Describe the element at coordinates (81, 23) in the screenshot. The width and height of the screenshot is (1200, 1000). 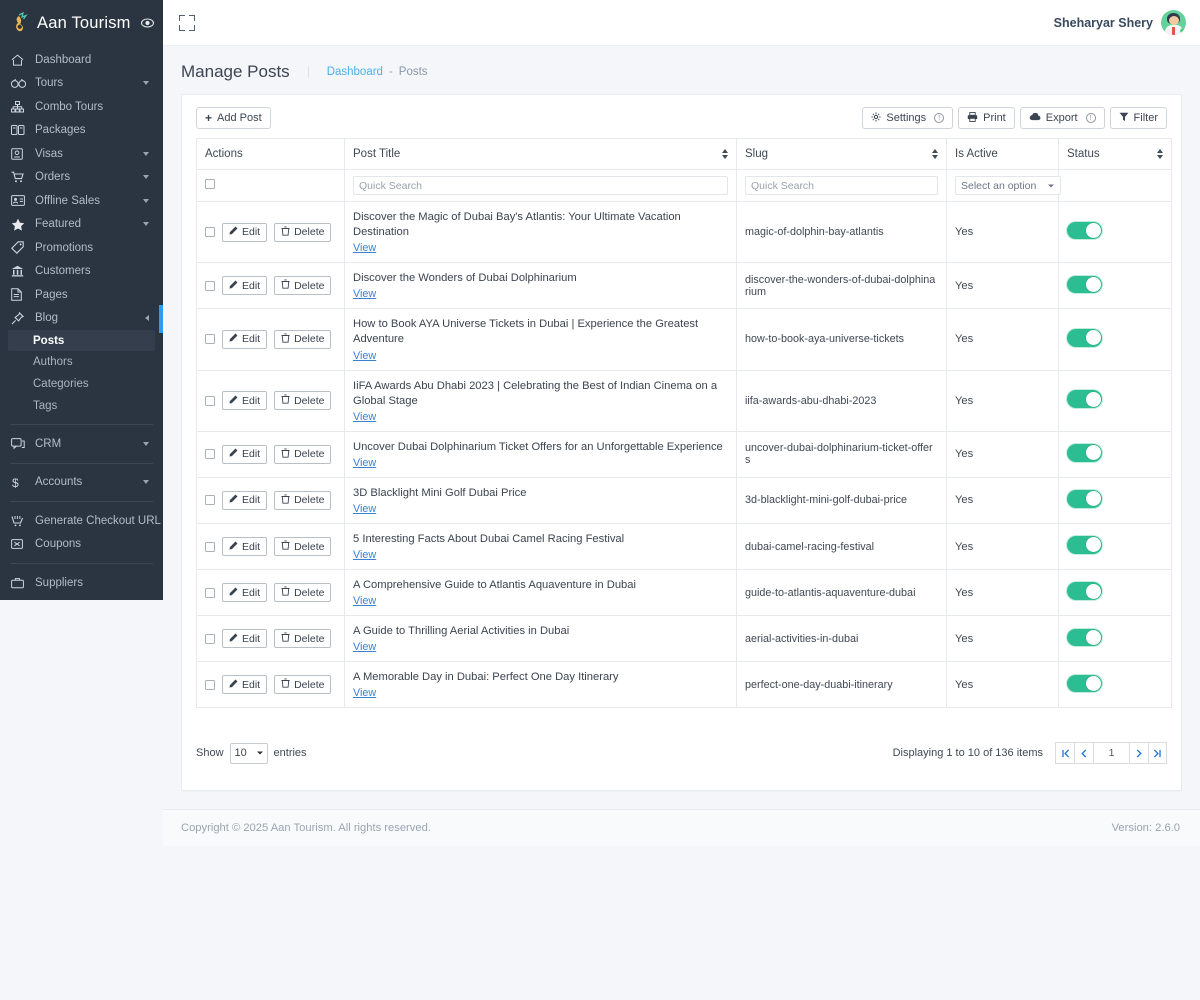
I see `sidebar-brand: Aan Tourism` at that location.